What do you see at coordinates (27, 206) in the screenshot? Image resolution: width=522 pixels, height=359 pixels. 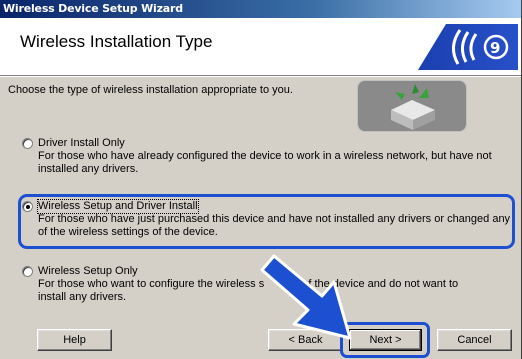 I see `radio-wireless-setup-and-driver-install` at bounding box center [27, 206].